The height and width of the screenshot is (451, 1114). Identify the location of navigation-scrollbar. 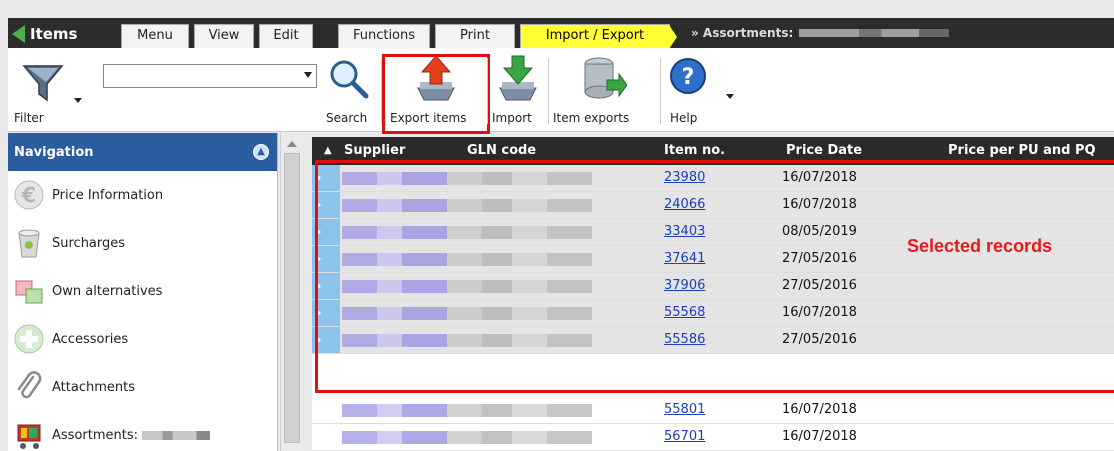
(291, 292).